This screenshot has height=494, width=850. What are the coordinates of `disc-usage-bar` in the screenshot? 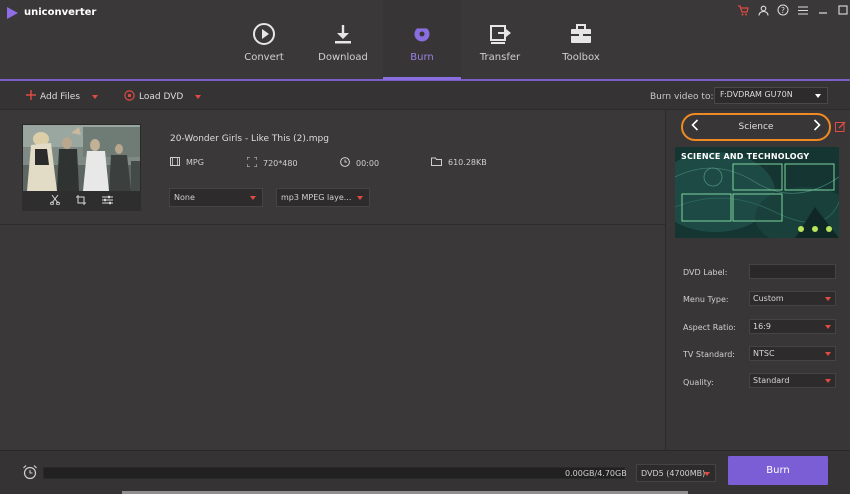 It's located at (334, 473).